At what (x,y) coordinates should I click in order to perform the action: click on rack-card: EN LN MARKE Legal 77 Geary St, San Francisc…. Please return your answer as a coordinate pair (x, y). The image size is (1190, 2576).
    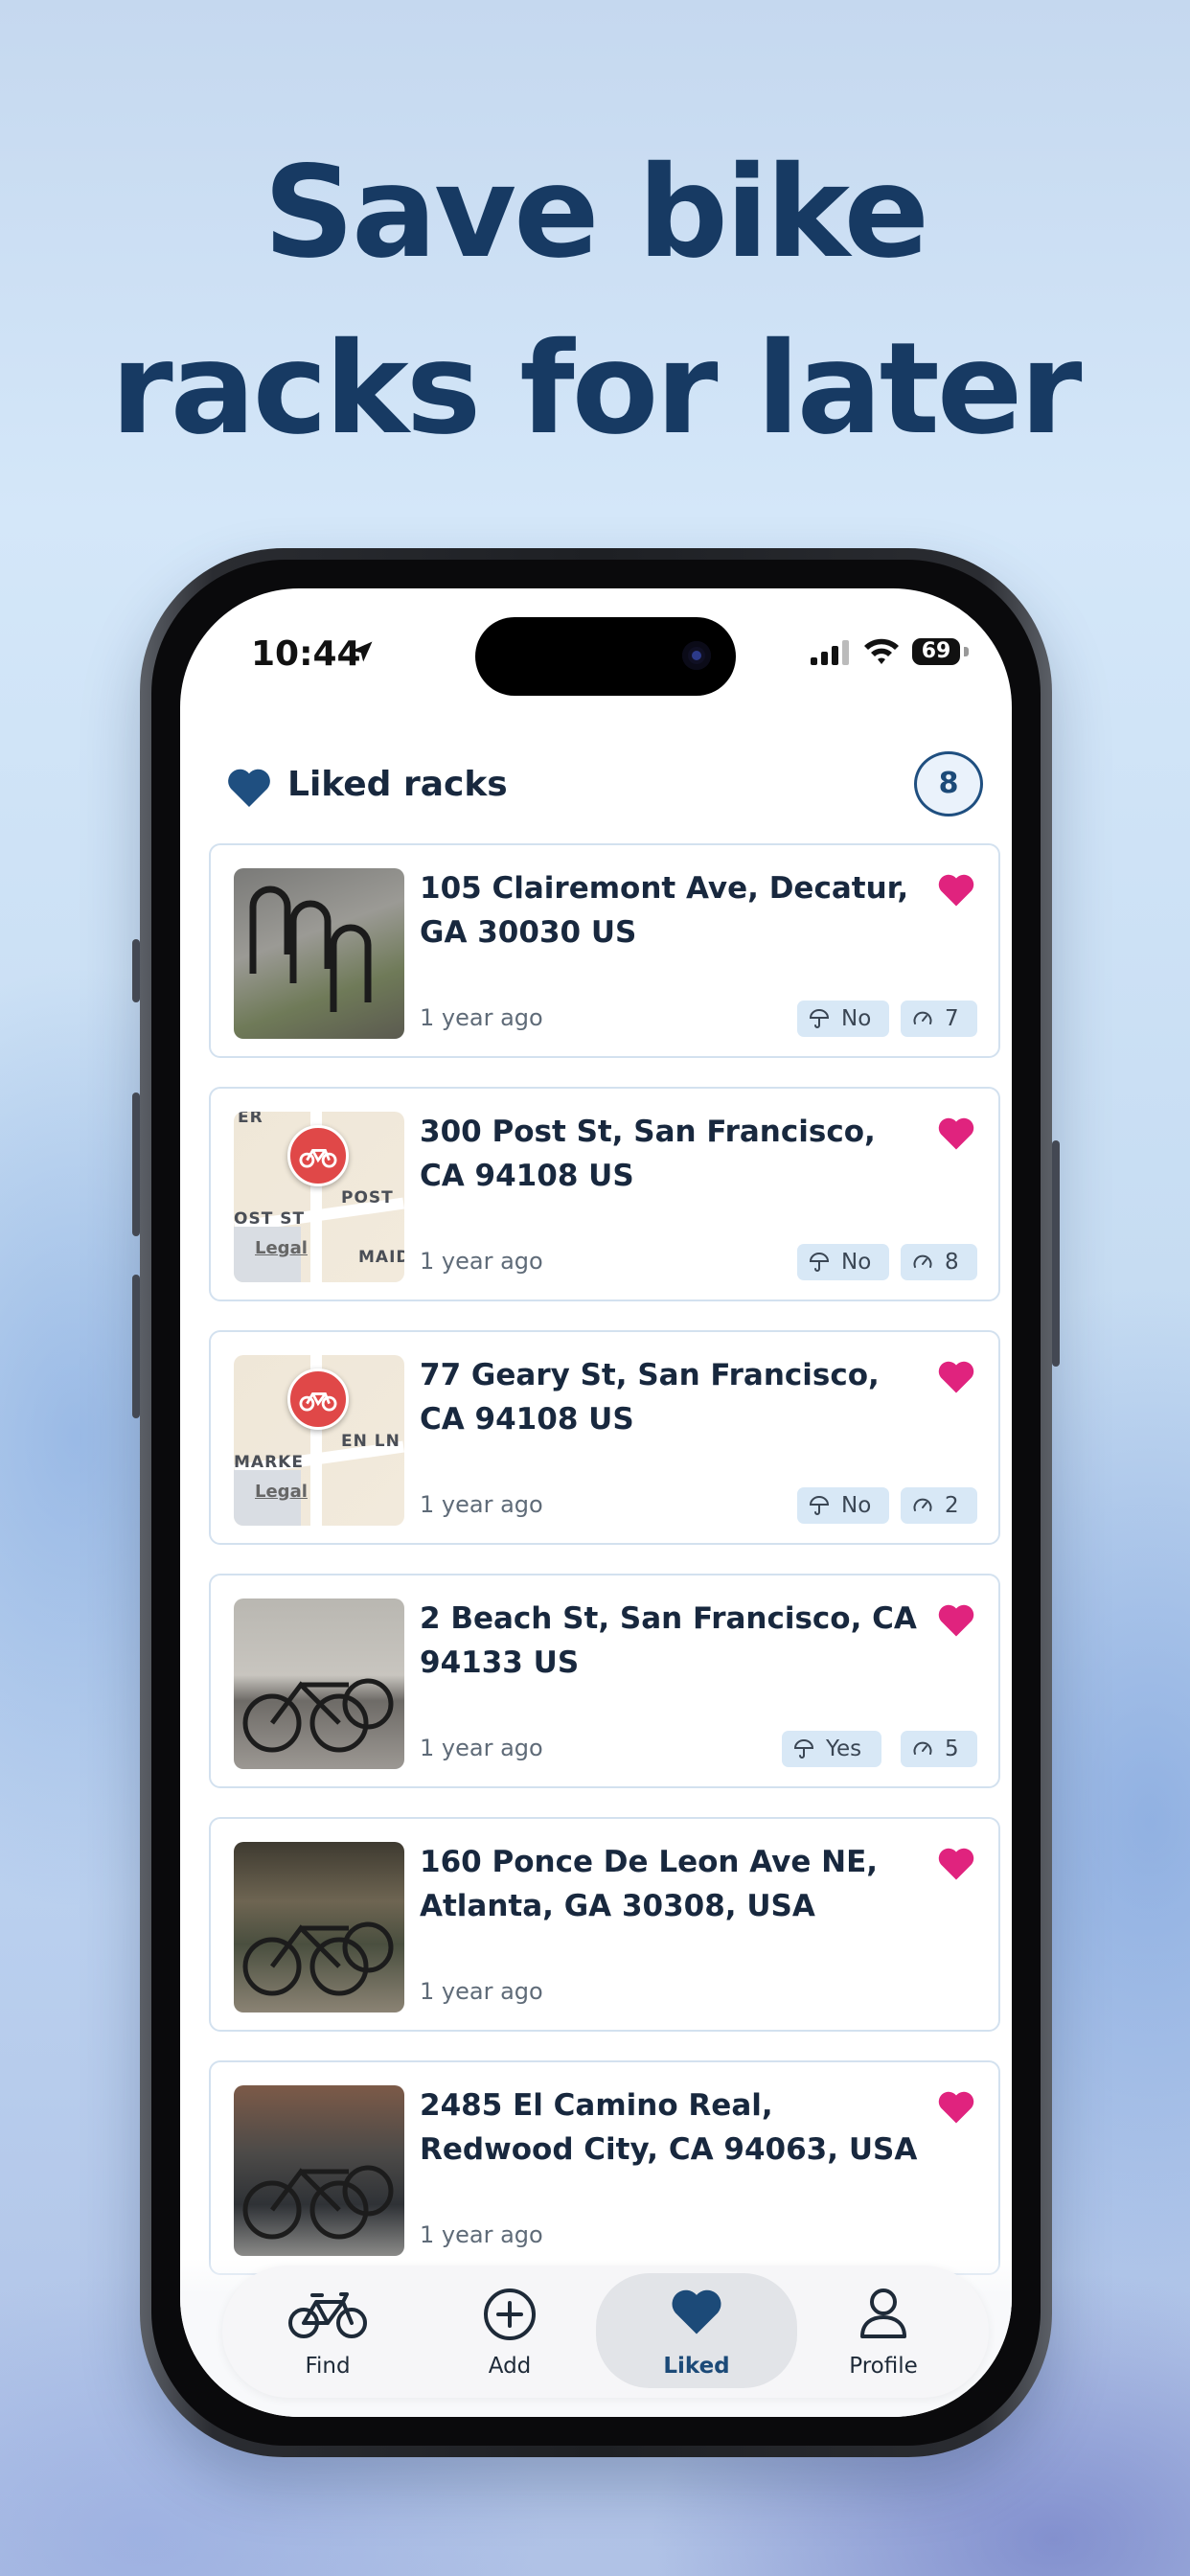
    Looking at the image, I should click on (605, 1437).